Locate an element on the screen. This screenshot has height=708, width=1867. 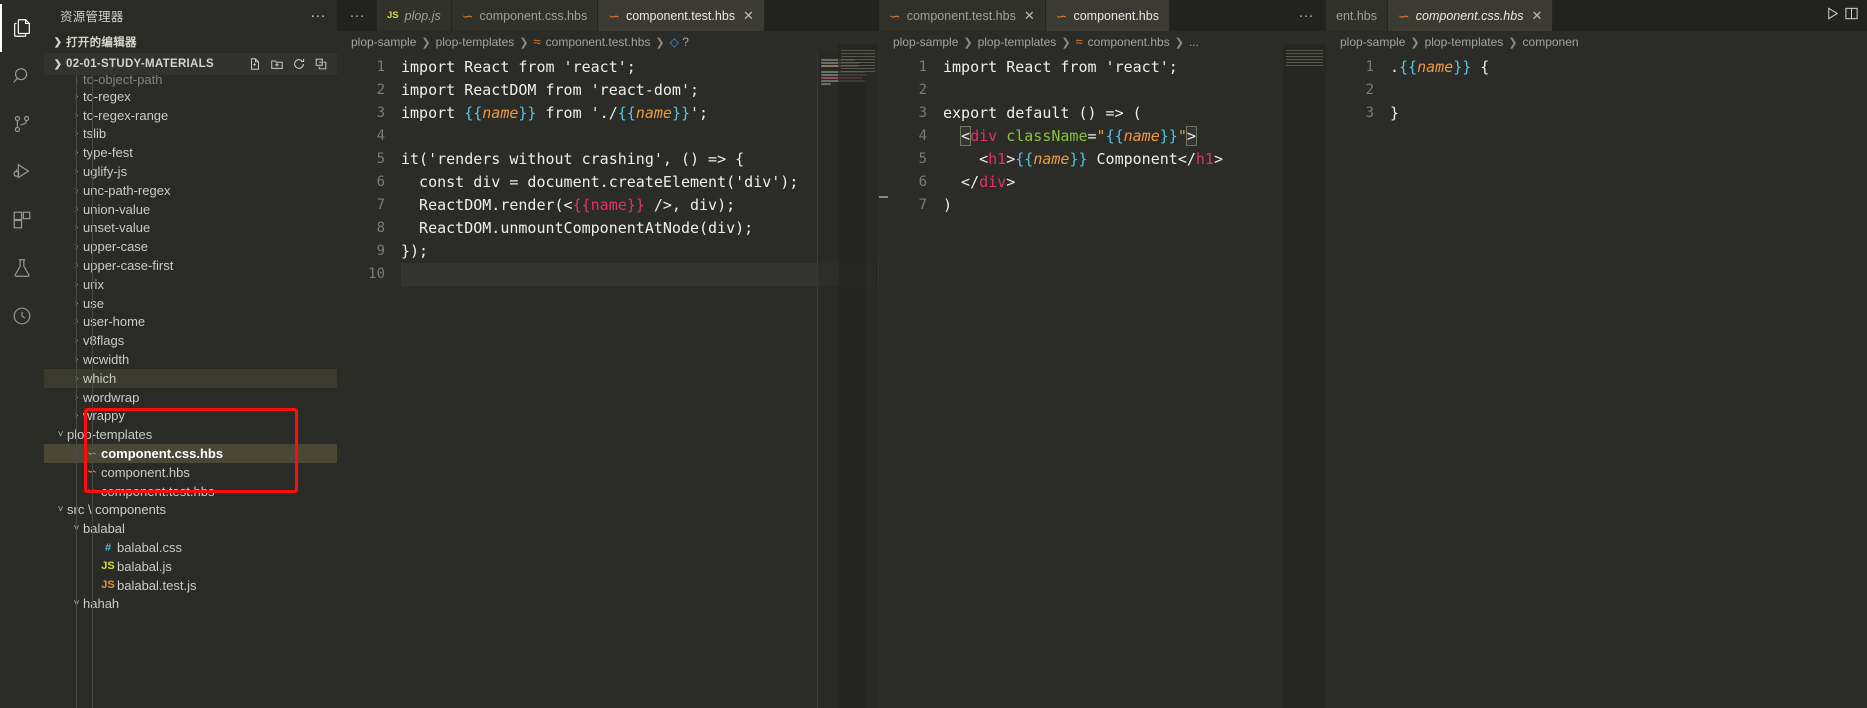
tree-item-component-test-hbs: ∽component.test.hbs is located at coordinates (190, 491).